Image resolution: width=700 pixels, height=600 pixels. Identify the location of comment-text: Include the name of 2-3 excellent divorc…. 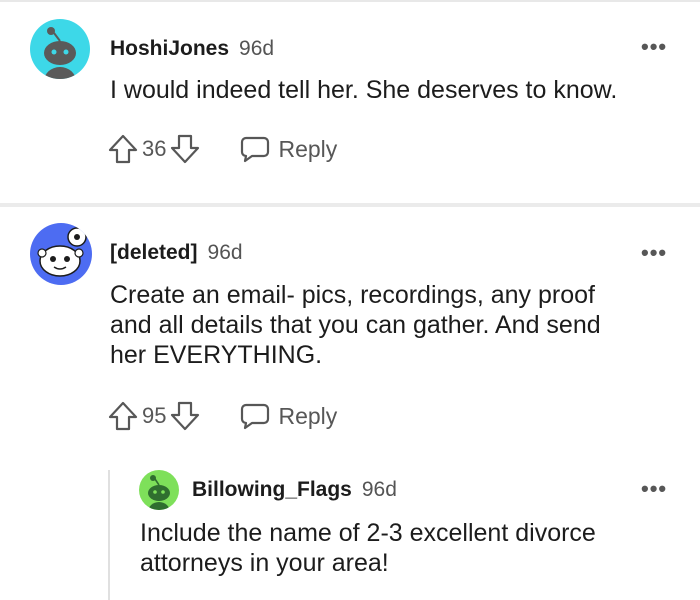
(368, 548).